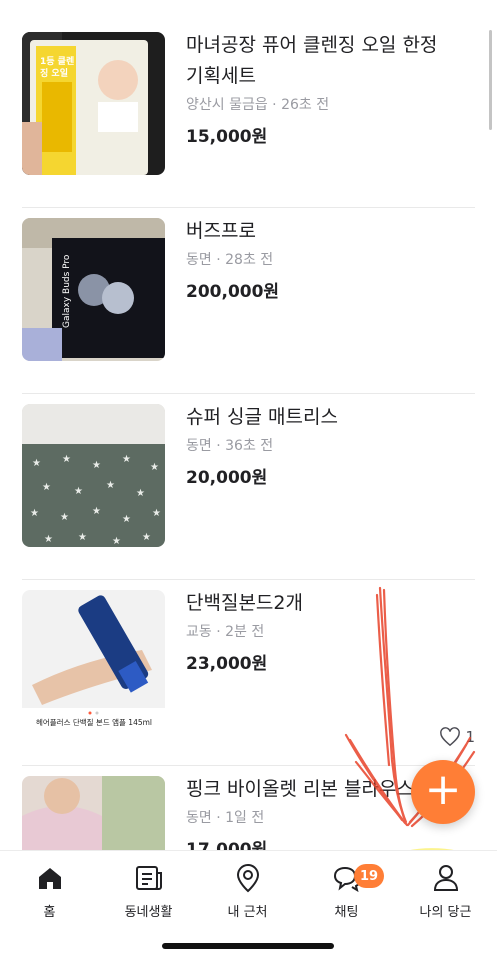 The height and width of the screenshot is (961, 497). I want to click on item-info: 단백질본드2개 교동 · 2분 전 23,000원, so click(330, 627).